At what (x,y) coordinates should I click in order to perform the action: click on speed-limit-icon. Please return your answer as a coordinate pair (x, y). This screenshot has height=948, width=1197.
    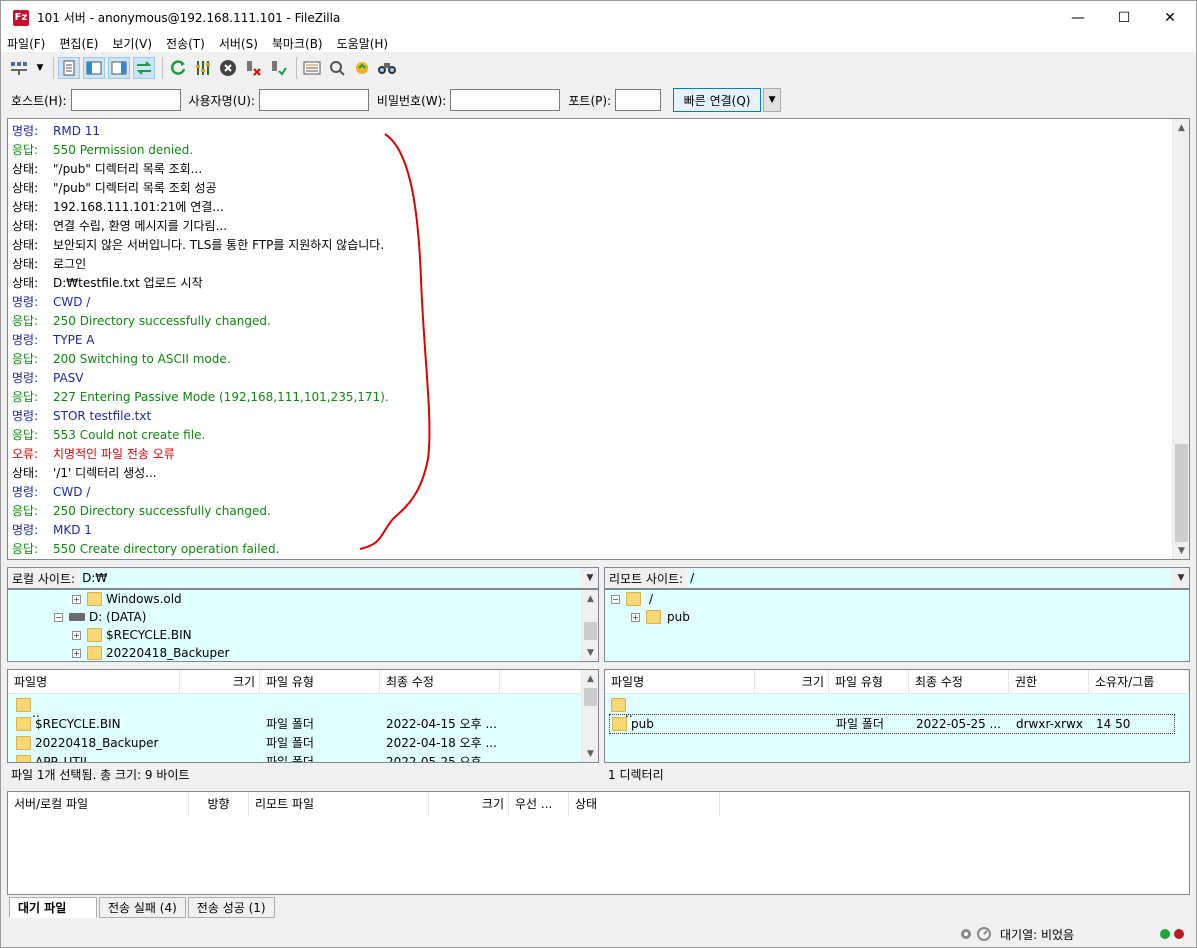
    Looking at the image, I should click on (984, 934).